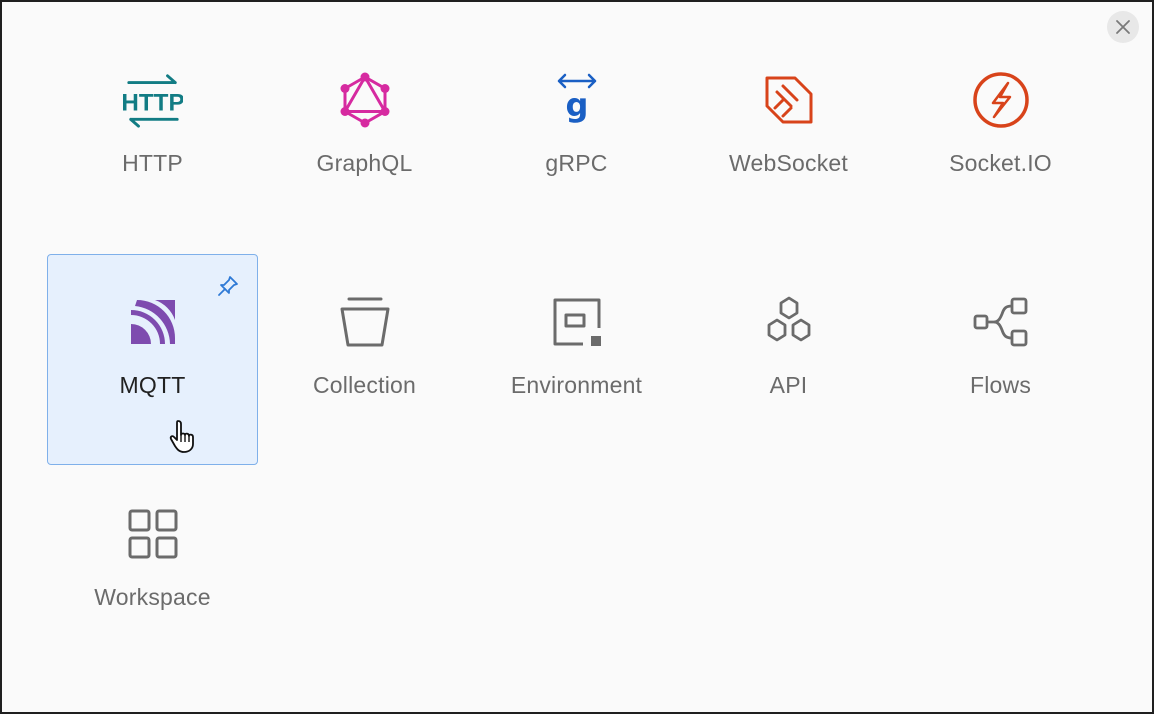 This screenshot has width=1154, height=714. Describe the element at coordinates (1001, 100) in the screenshot. I see `socketio-icon` at that location.